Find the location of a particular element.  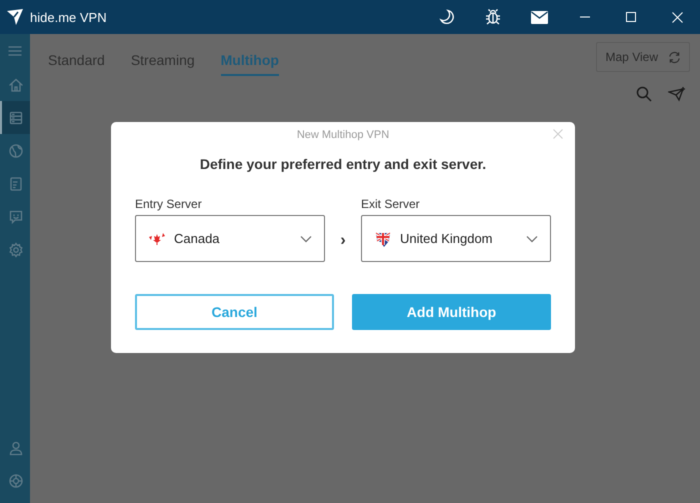

help-icon is located at coordinates (16, 480).